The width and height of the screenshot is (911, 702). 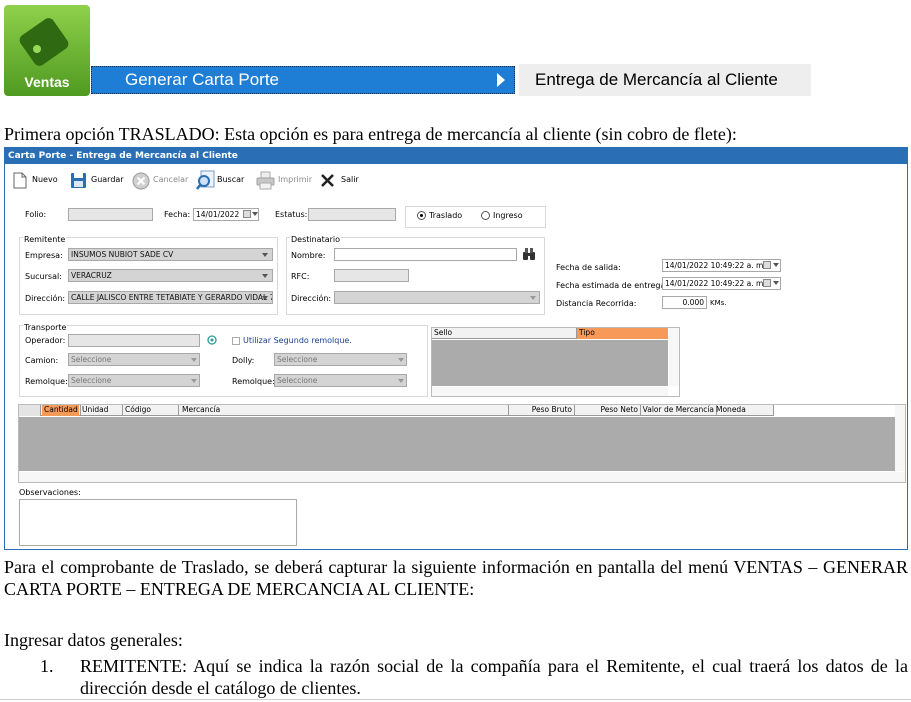 What do you see at coordinates (212, 340) in the screenshot?
I see `target-search-icon` at bounding box center [212, 340].